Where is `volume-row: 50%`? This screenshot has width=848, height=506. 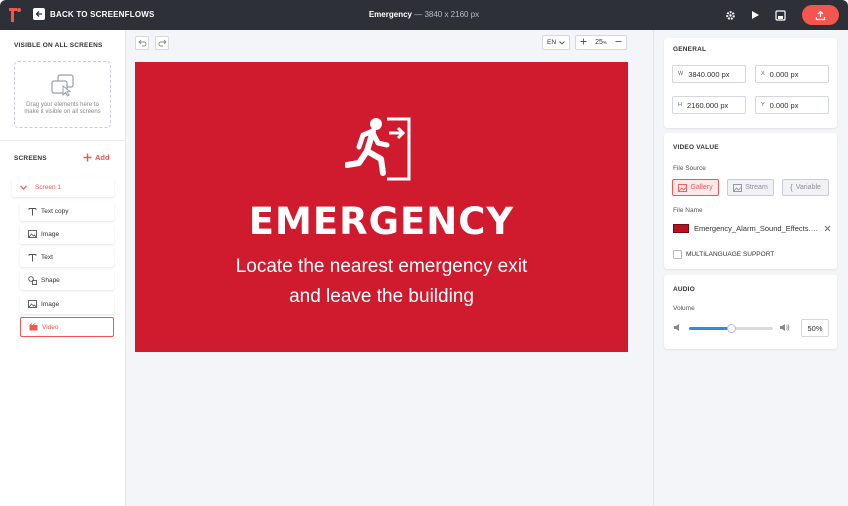
volume-row: 50% is located at coordinates (751, 328).